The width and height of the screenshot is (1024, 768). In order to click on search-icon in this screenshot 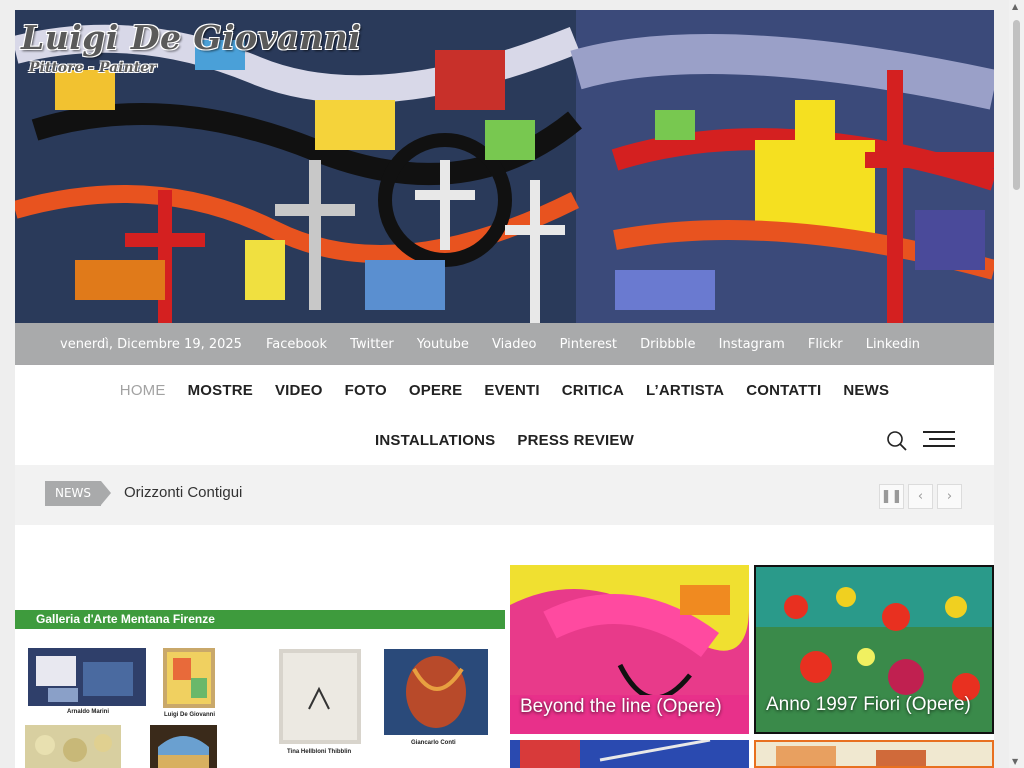, I will do `click(897, 441)`.